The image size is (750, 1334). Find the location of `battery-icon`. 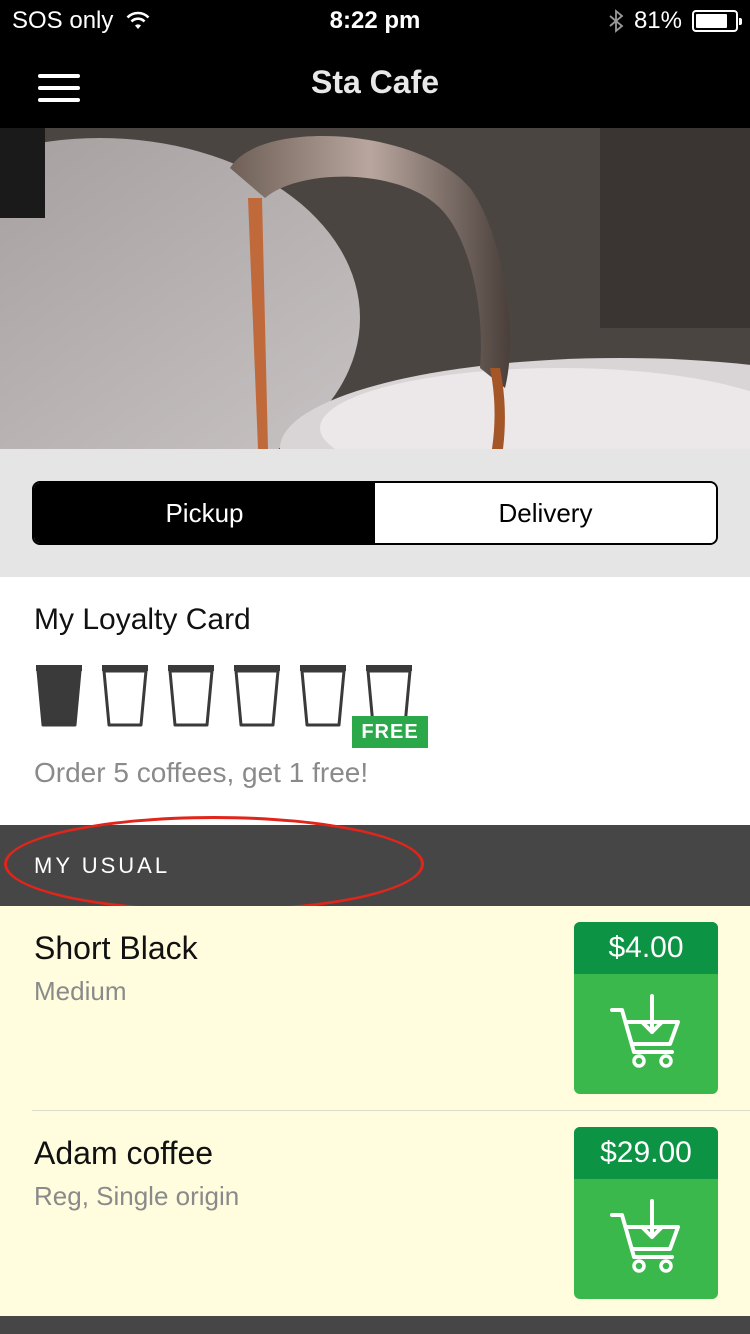

battery-icon is located at coordinates (717, 21).